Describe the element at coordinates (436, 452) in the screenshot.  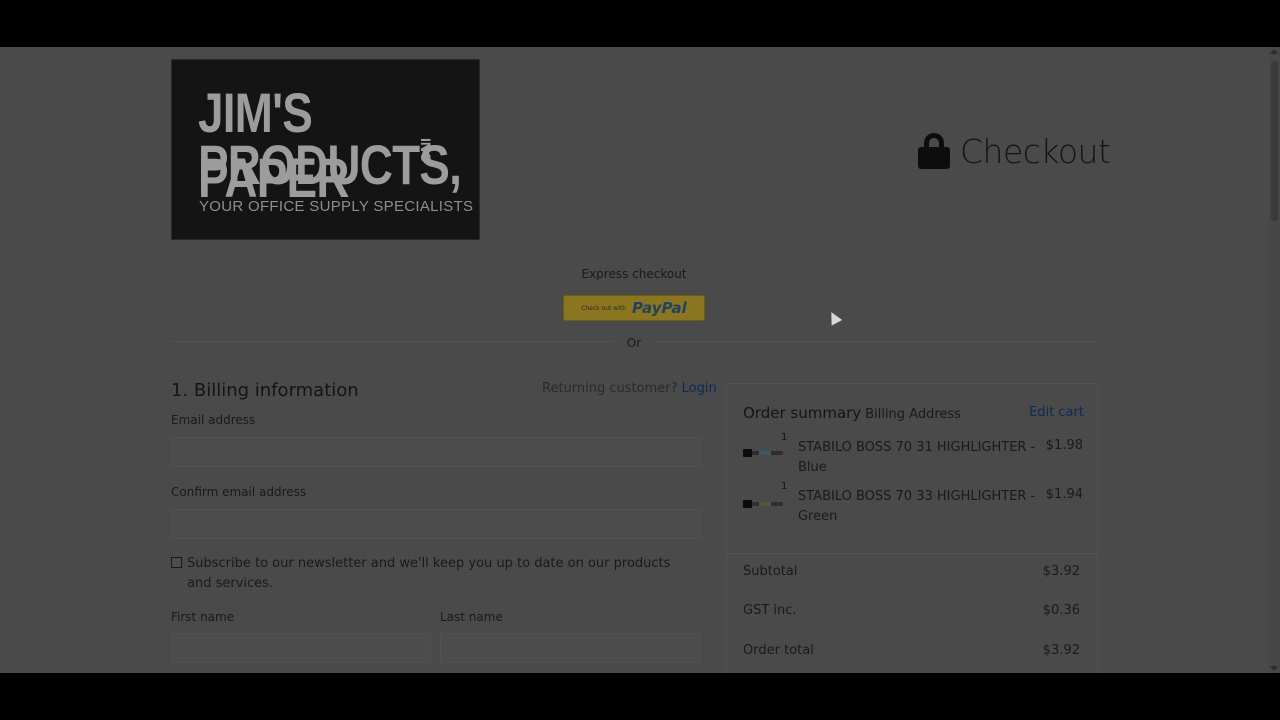
I see `email-field` at that location.